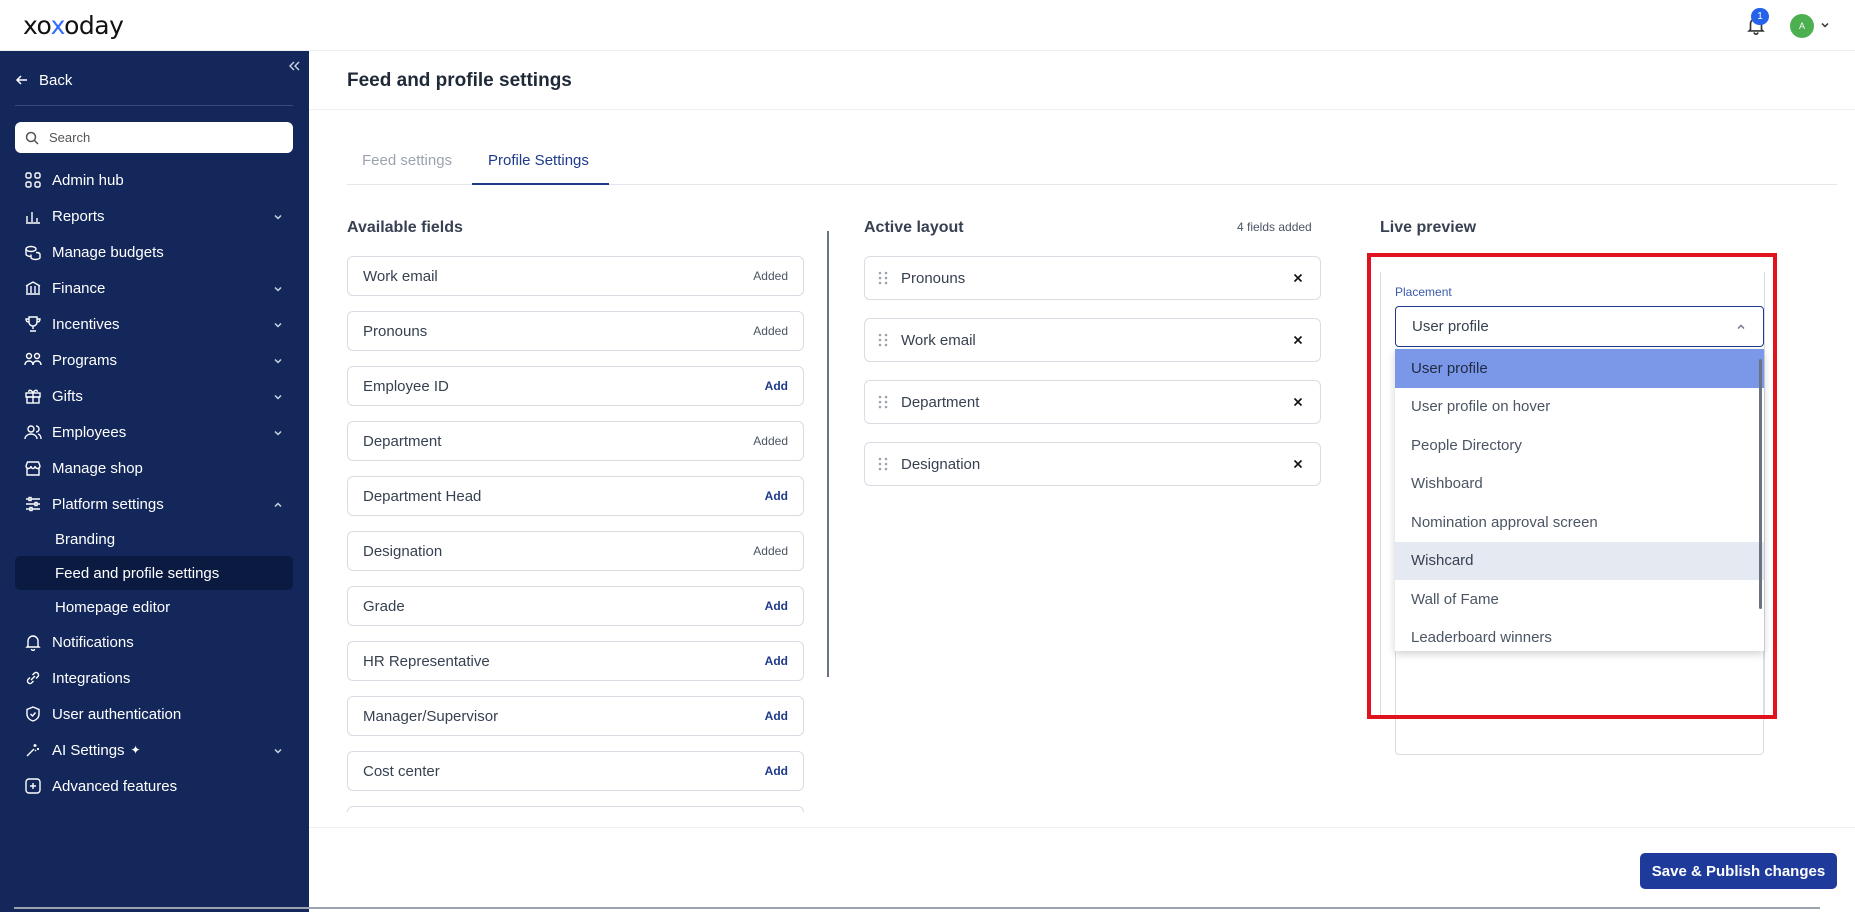 The width and height of the screenshot is (1855, 912). Describe the element at coordinates (154, 750) in the screenshot. I see `sidebar-item-ai-settings: AI Settings ✦` at that location.